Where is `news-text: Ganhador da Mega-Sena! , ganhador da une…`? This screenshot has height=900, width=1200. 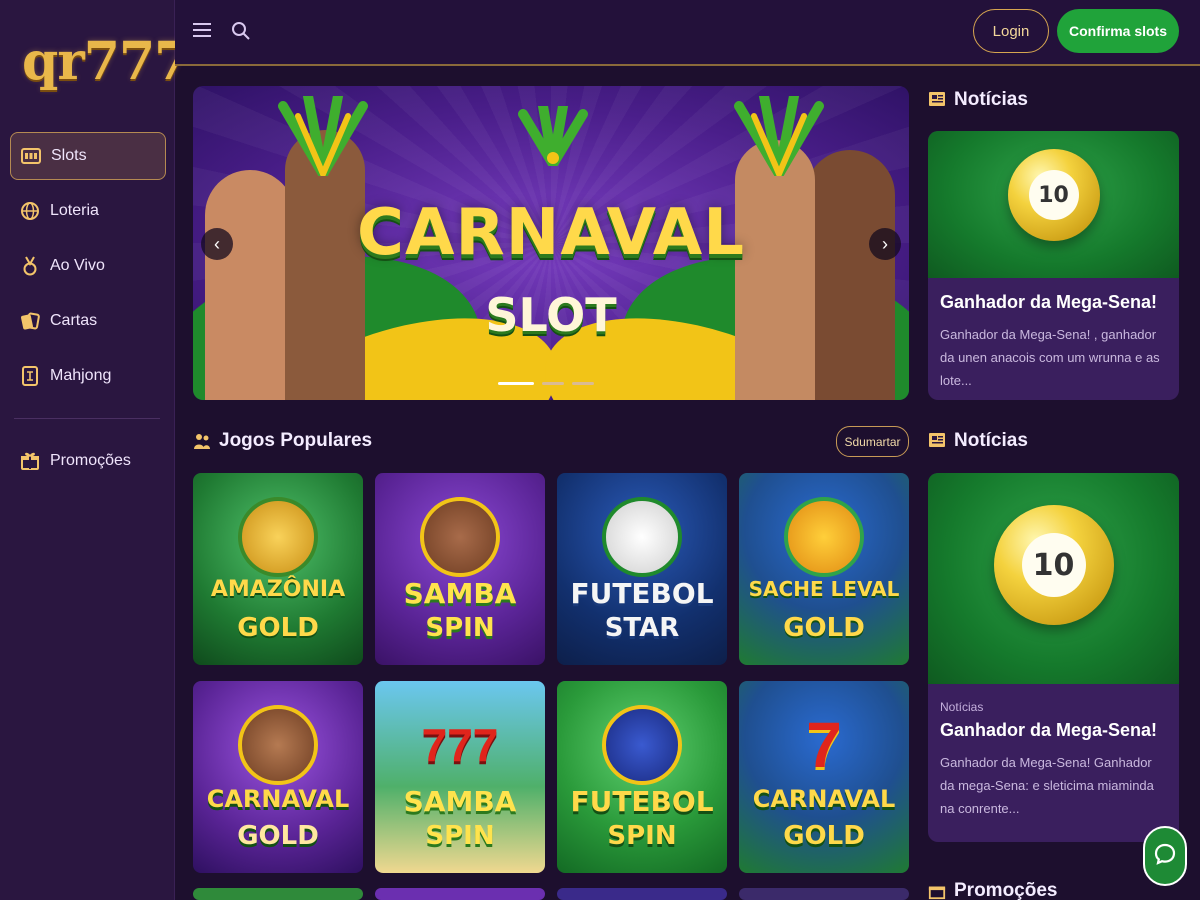 news-text: Ganhador da Mega-Sena! , ganhador da une… is located at coordinates (1050, 357).